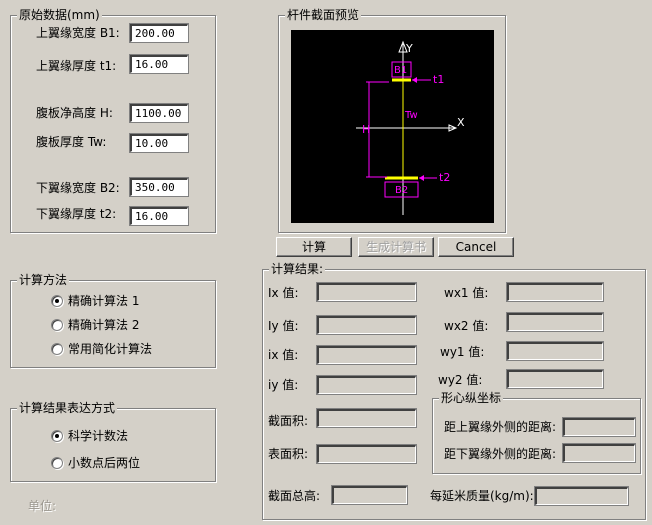  What do you see at coordinates (400, 70) in the screenshot?
I see `b1-dimension-label: B1` at bounding box center [400, 70].